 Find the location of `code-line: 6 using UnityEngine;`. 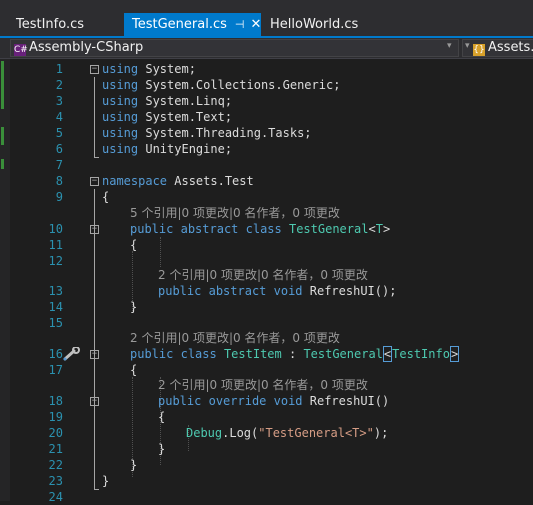

code-line: 6 using UnityEngine; is located at coordinates (271, 149).